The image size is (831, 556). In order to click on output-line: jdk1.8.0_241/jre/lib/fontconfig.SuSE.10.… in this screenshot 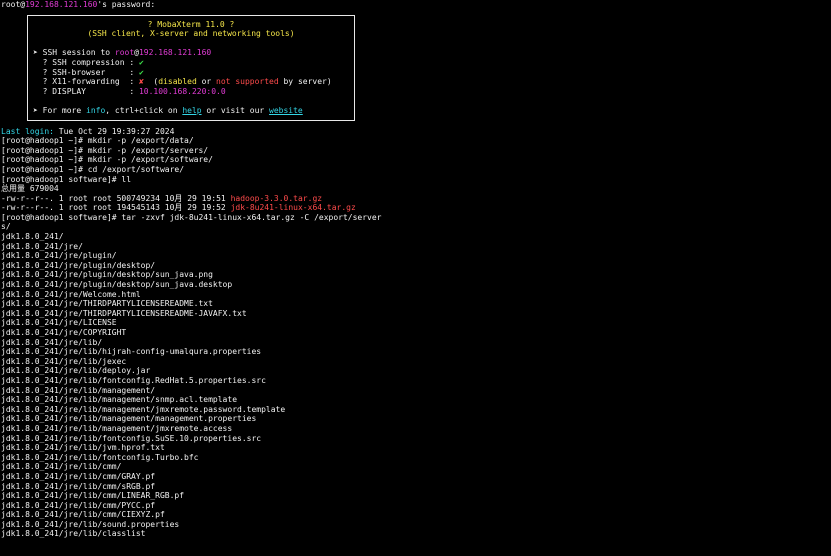, I will do `click(131, 438)`.